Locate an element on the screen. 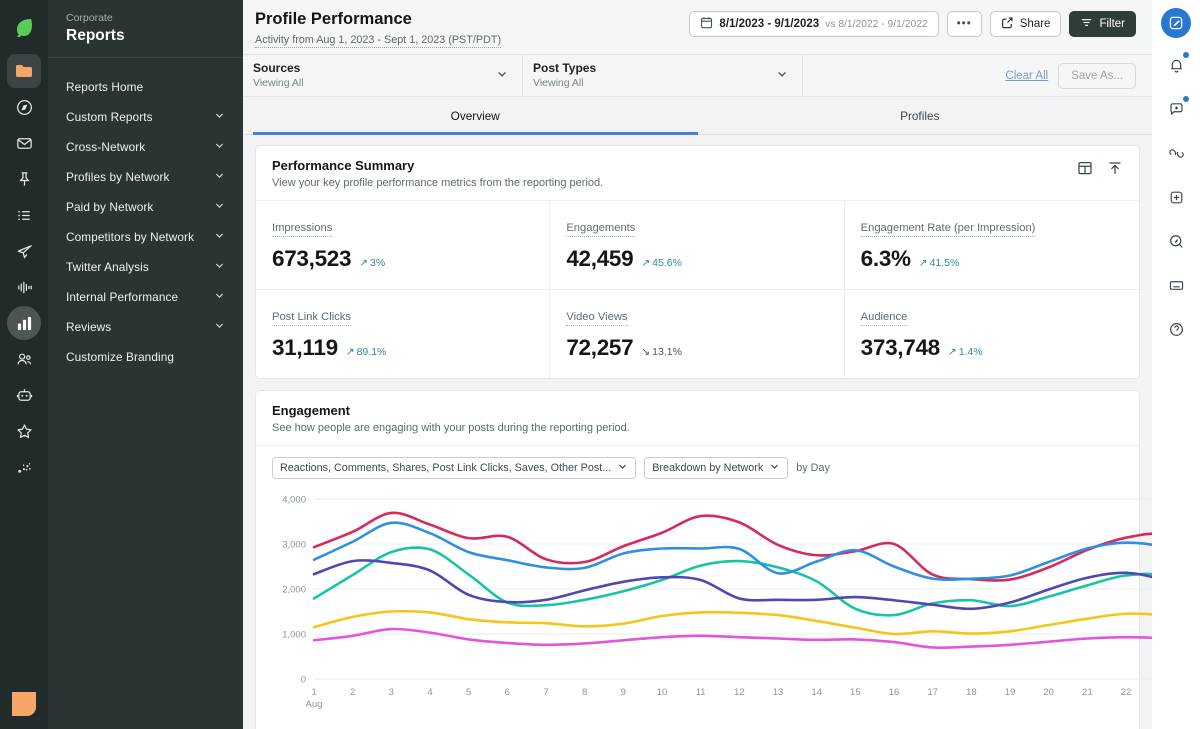 This screenshot has height=729, width=1200. x-axis-tick-label: 13 is located at coordinates (778, 692).